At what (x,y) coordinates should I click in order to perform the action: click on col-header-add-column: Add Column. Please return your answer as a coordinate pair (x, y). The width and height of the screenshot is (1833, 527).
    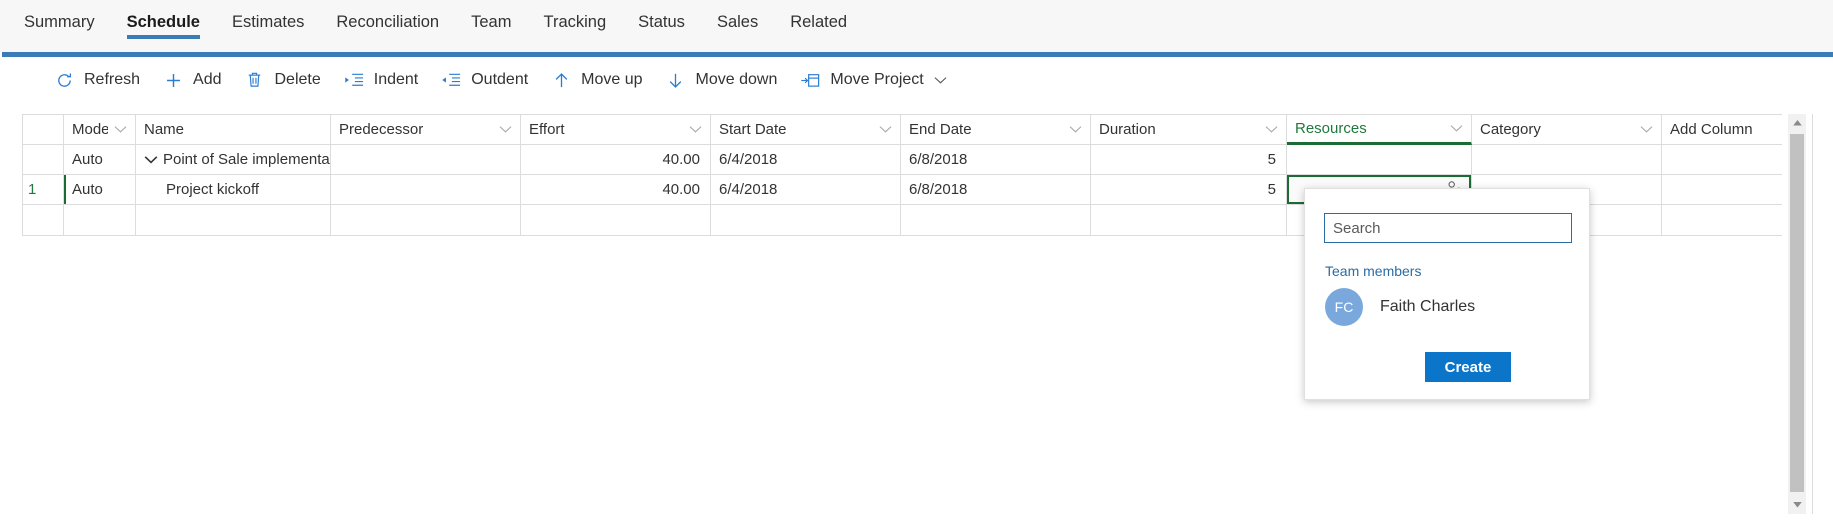
    Looking at the image, I should click on (1722, 129).